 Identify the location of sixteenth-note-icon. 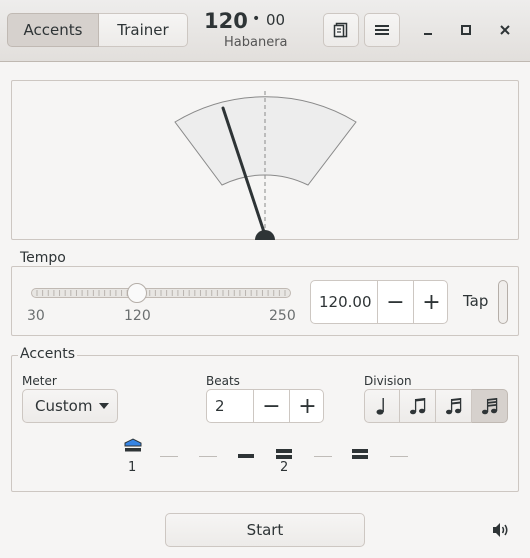
(453, 406).